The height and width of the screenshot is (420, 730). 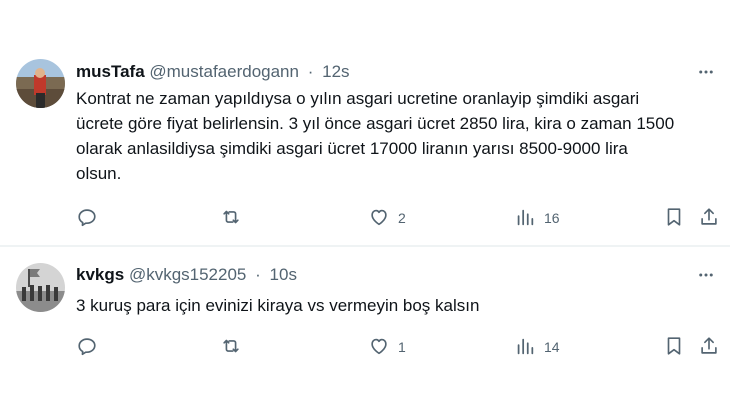 What do you see at coordinates (335, 71) in the screenshot?
I see `tweet-time: 12s` at bounding box center [335, 71].